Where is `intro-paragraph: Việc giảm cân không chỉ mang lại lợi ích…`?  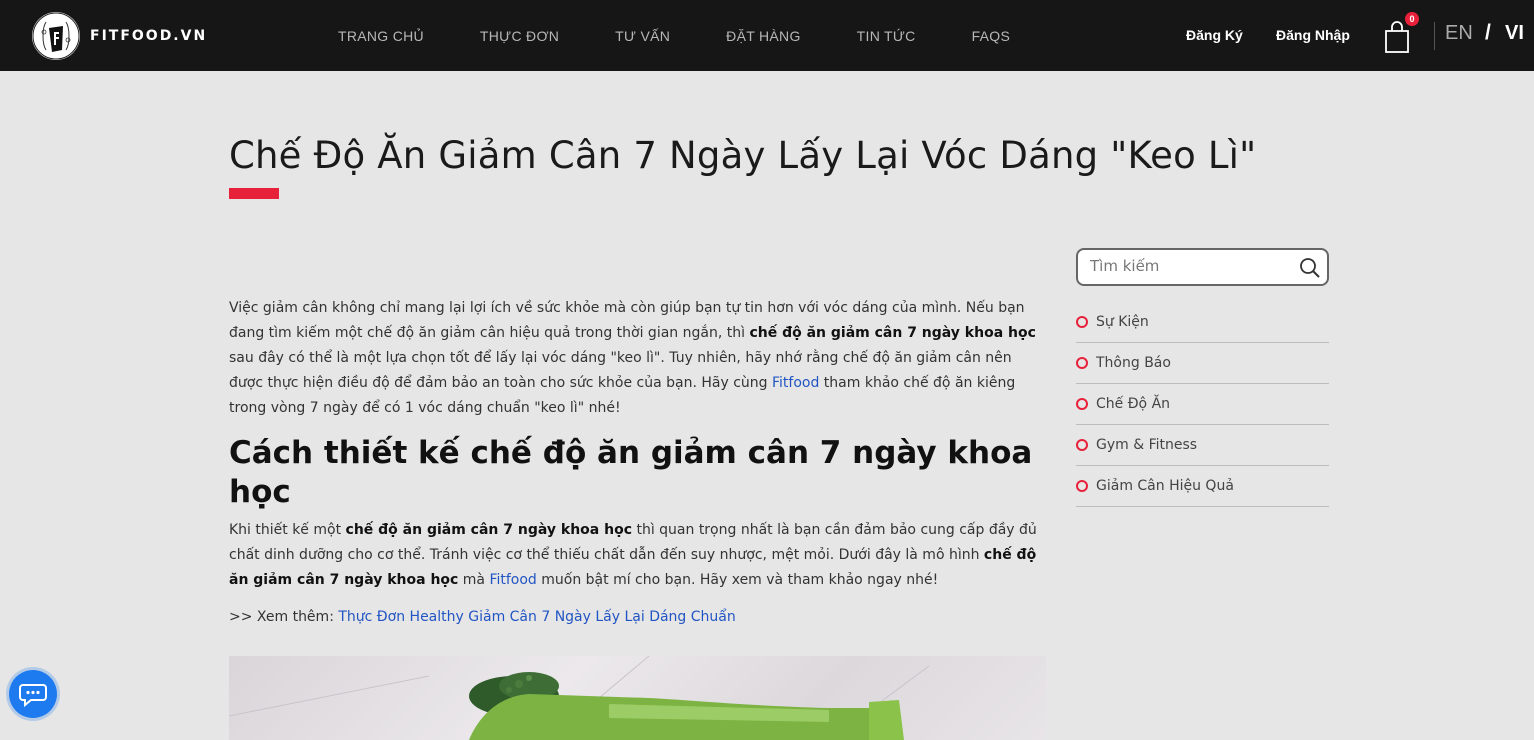
intro-paragraph: Việc giảm cân không chỉ mang lại lợi ích… is located at coordinates (638, 358).